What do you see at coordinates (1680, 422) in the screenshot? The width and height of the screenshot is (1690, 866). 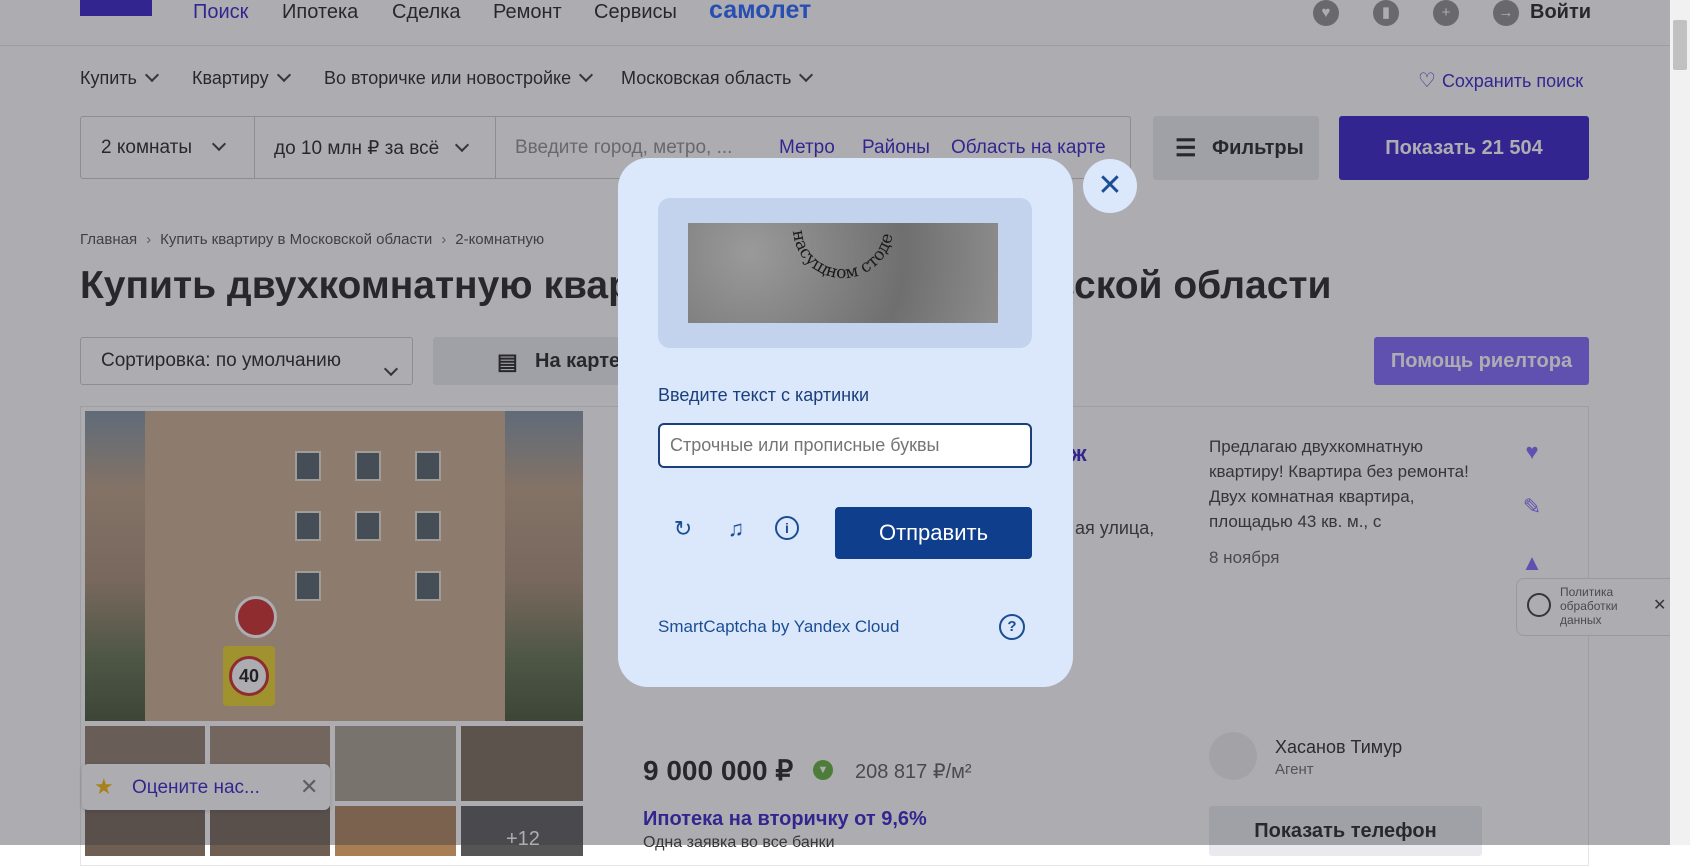 I see `scrollbar` at bounding box center [1680, 422].